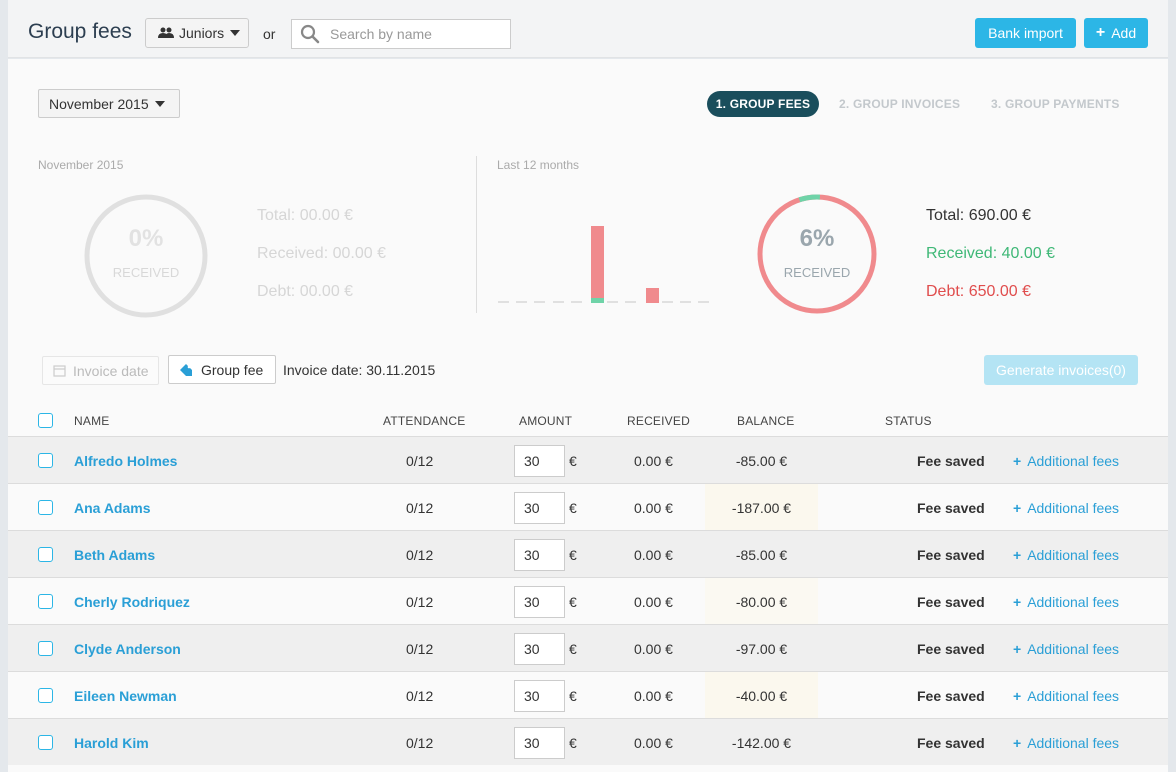 This screenshot has height=772, width=1176. I want to click on member-name-link: Harold Kim, so click(111, 743).